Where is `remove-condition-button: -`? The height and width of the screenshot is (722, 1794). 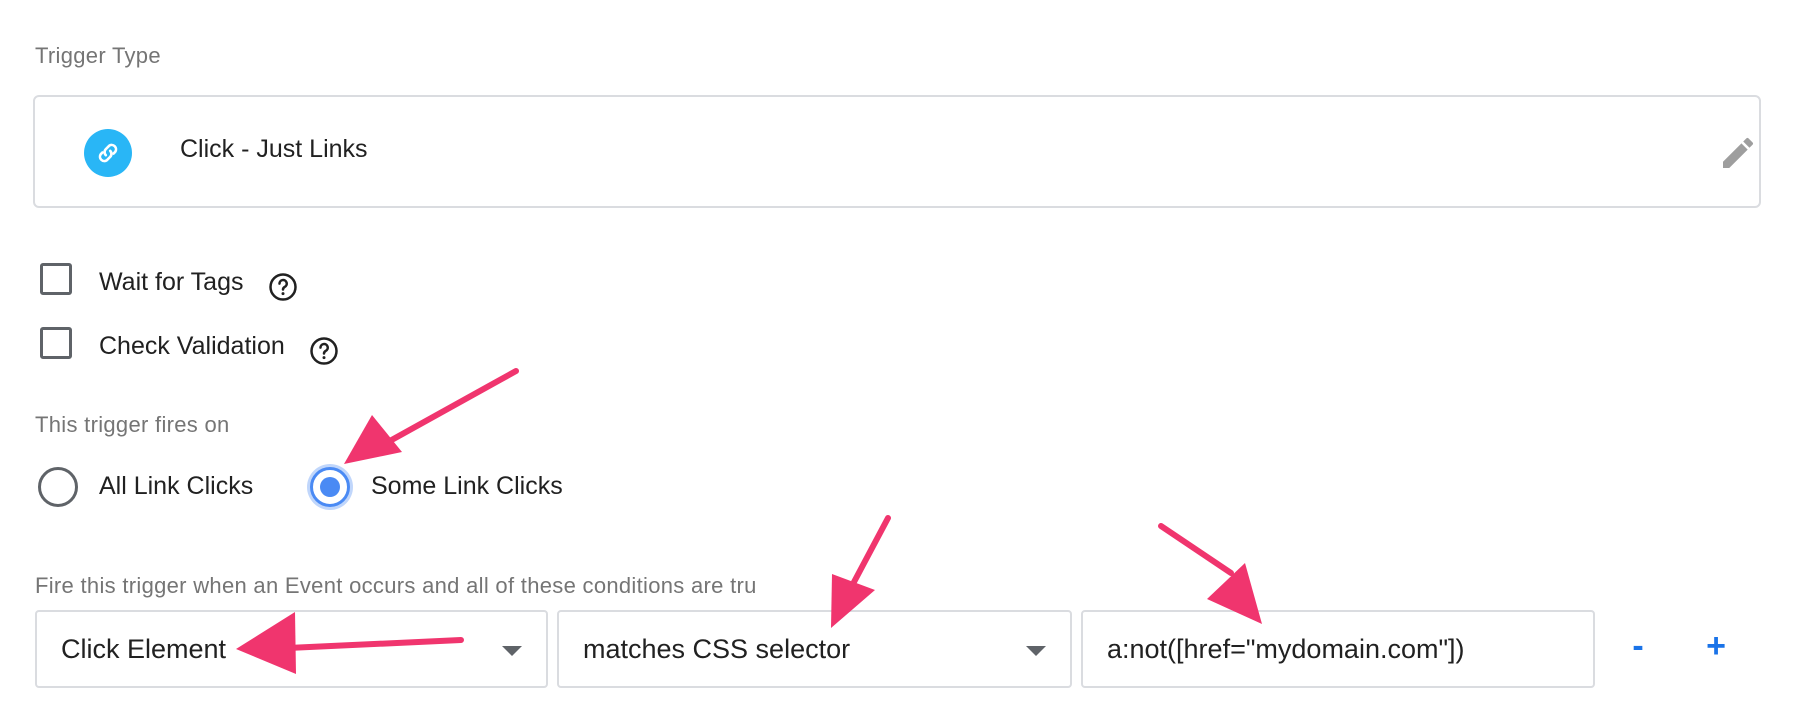
remove-condition-button: - is located at coordinates (1638, 646).